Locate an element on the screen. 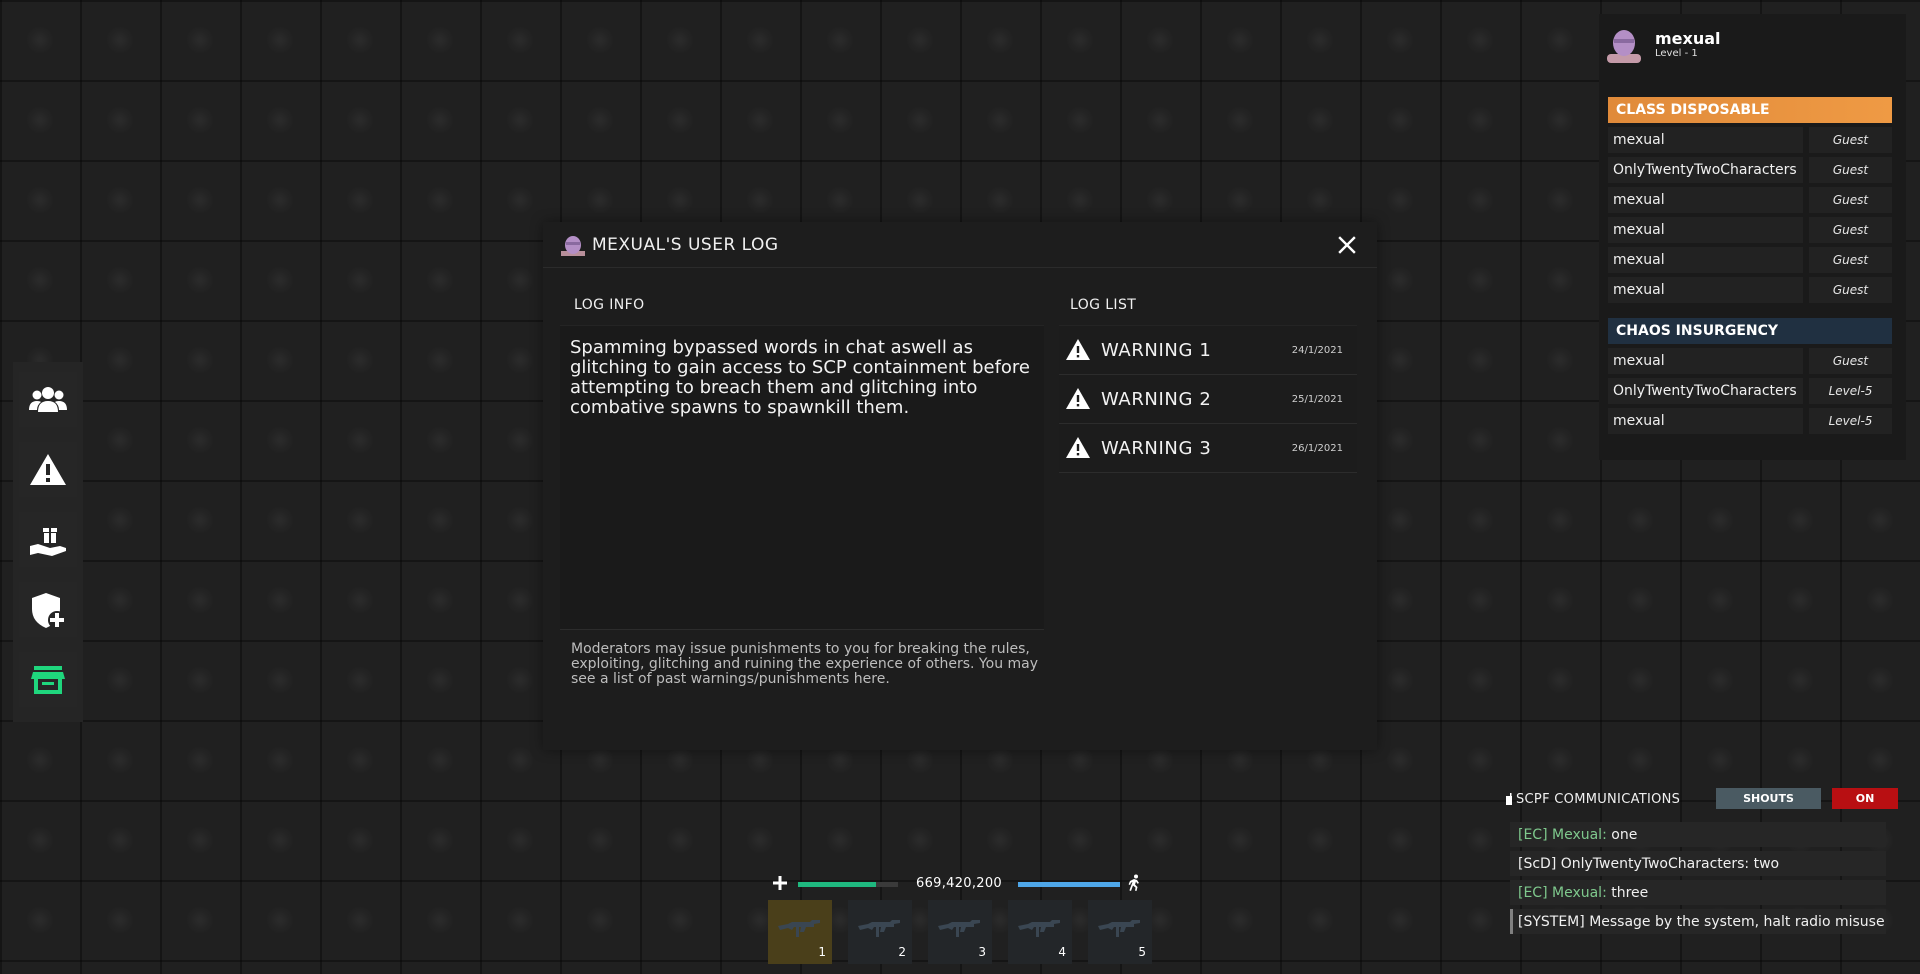 Image resolution: width=1920 pixels, height=974 pixels. log-item-title: WARNING 2 is located at coordinates (1156, 399).